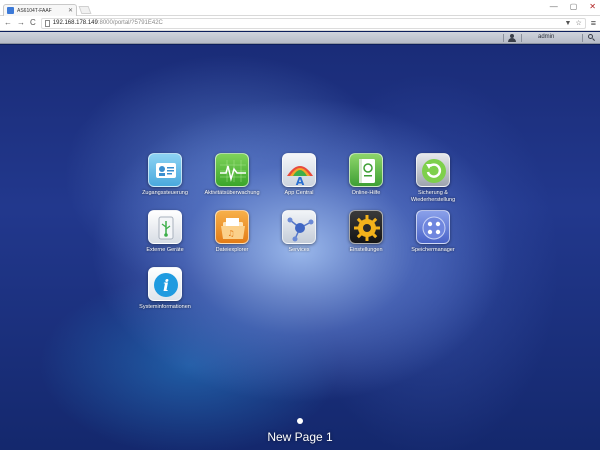 Image resolution: width=600 pixels, height=450 pixels. I want to click on maximize-icon: ▢, so click(574, 7).